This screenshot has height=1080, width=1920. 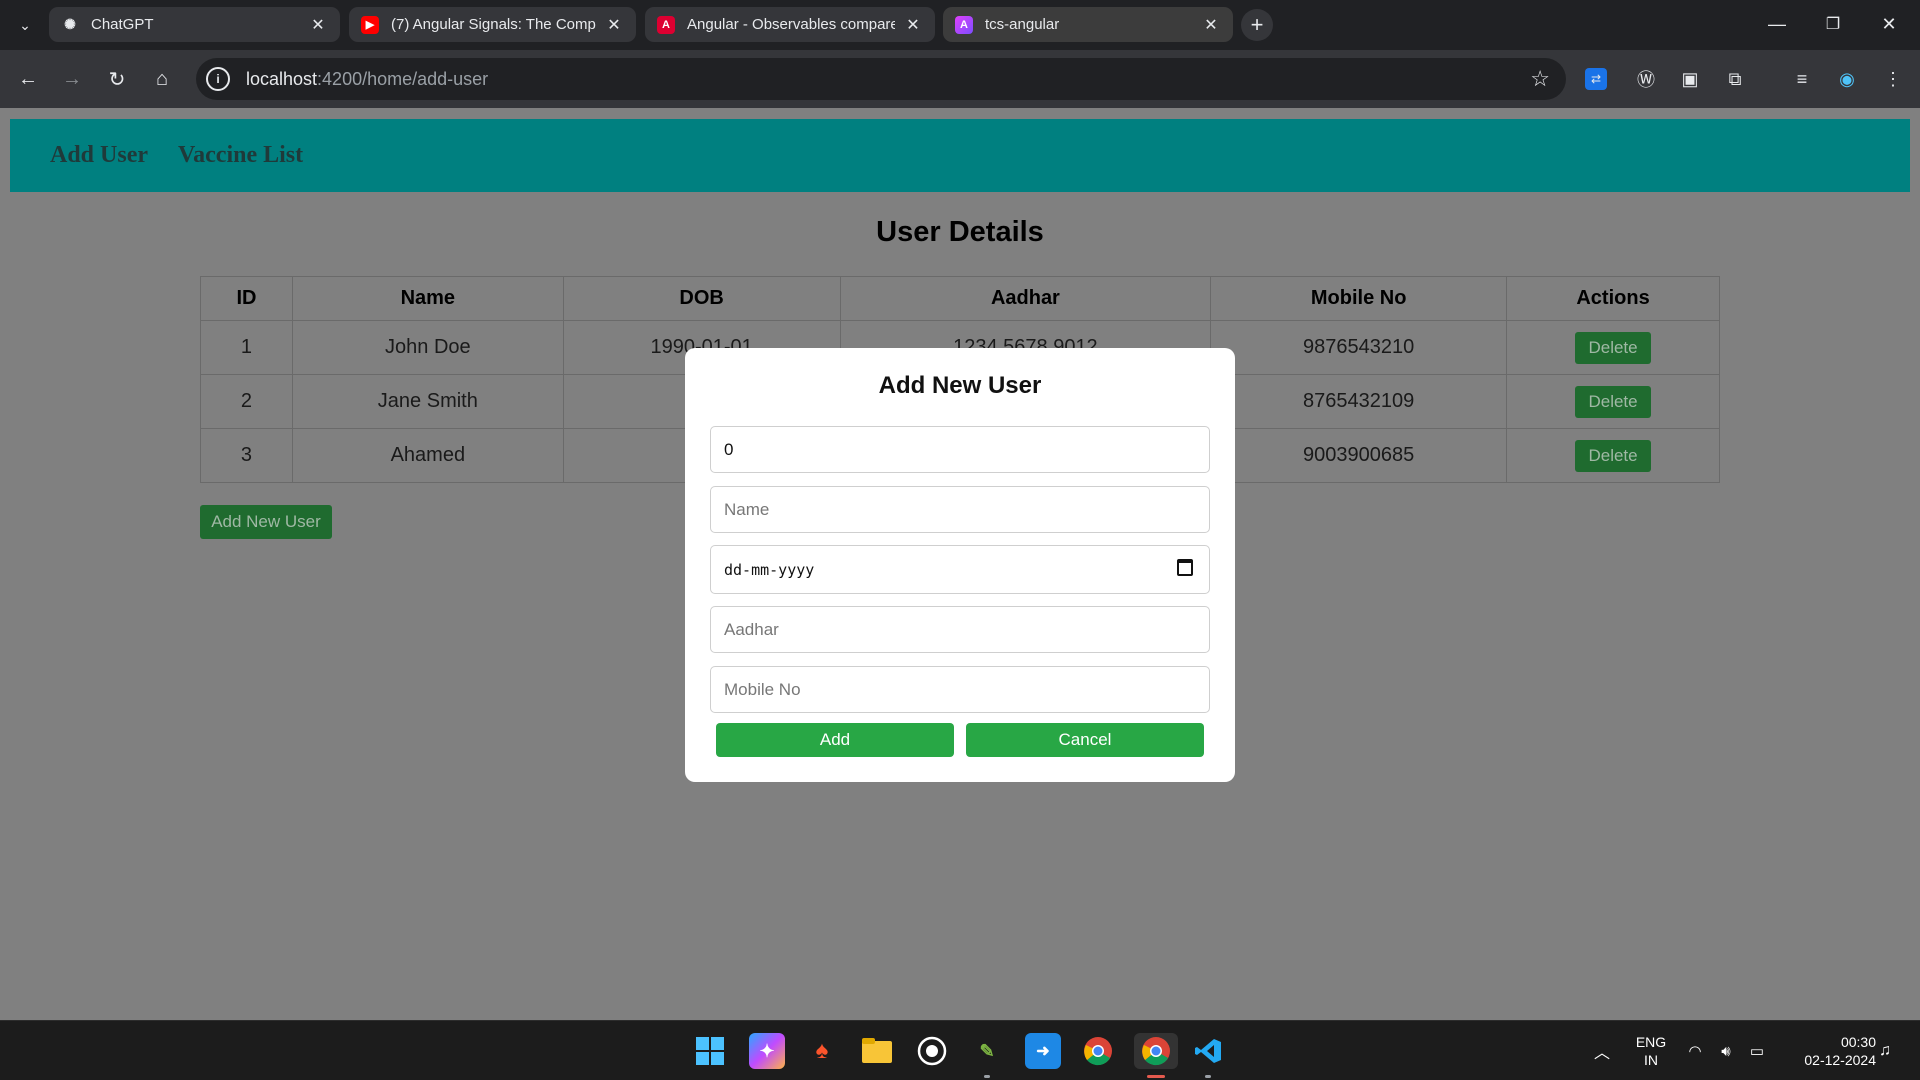 What do you see at coordinates (960, 629) in the screenshot?
I see `aadhar-field: Aadhar` at bounding box center [960, 629].